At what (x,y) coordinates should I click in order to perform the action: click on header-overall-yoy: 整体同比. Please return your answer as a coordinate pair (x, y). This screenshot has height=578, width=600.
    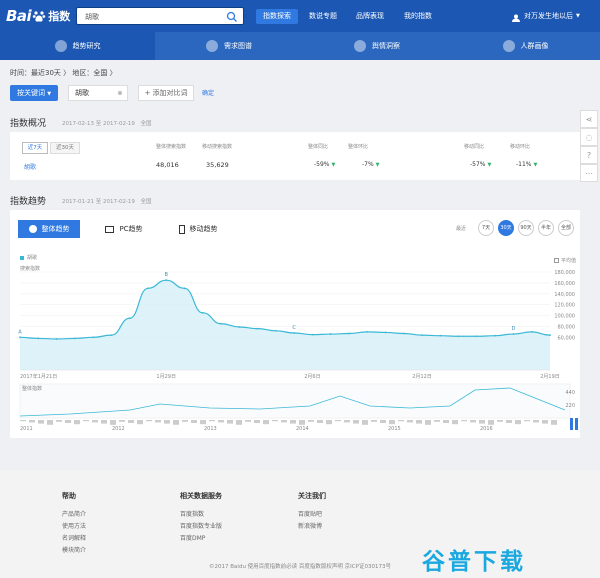
    Looking at the image, I should click on (318, 147).